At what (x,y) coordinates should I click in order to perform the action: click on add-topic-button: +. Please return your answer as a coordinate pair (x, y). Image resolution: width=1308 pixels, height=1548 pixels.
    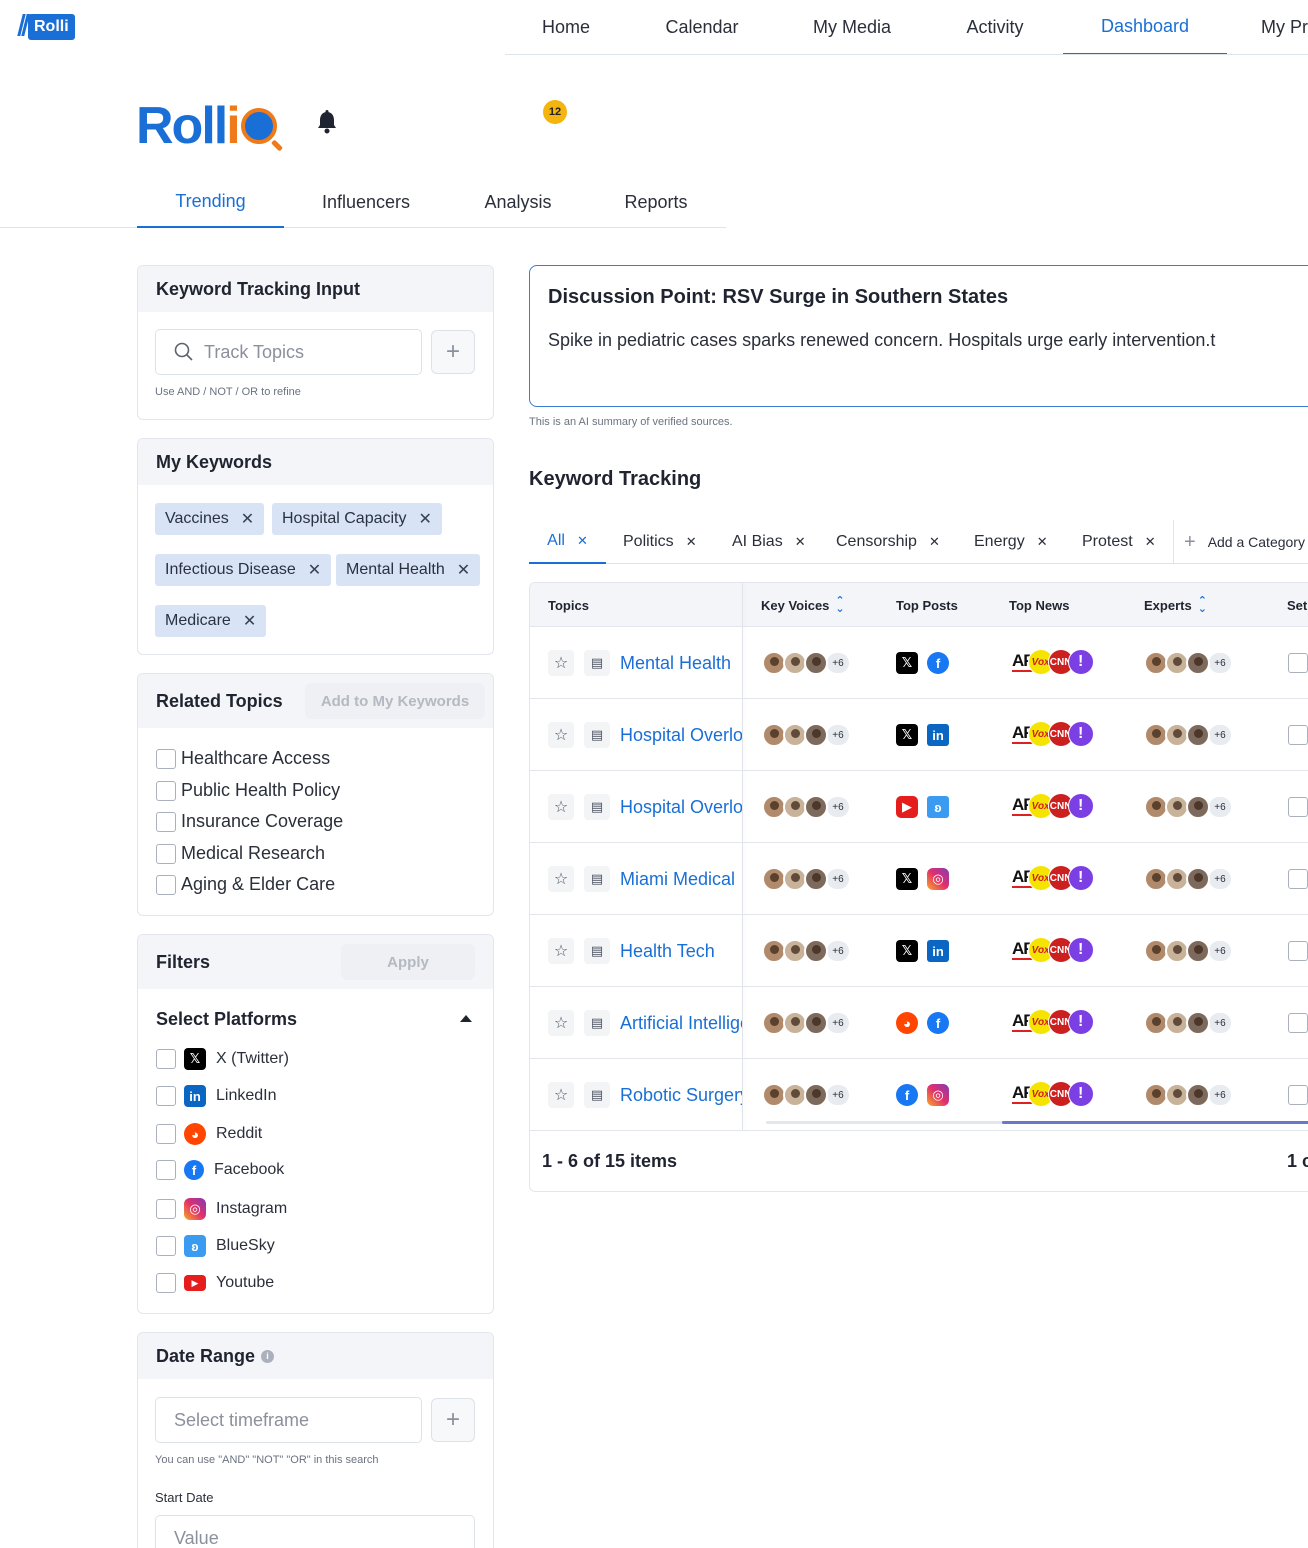
    Looking at the image, I should click on (453, 352).